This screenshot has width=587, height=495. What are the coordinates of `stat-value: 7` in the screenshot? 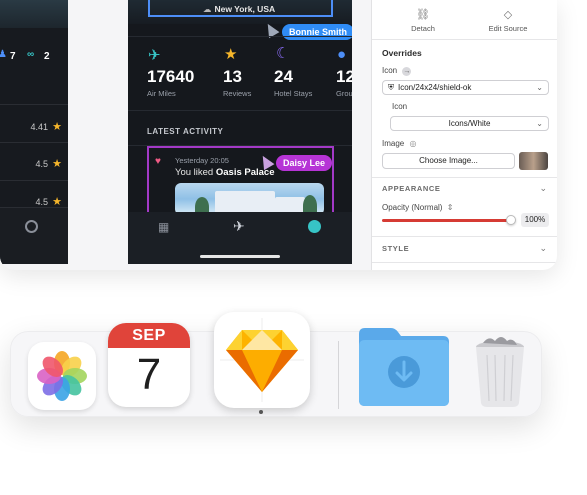 It's located at (13, 56).